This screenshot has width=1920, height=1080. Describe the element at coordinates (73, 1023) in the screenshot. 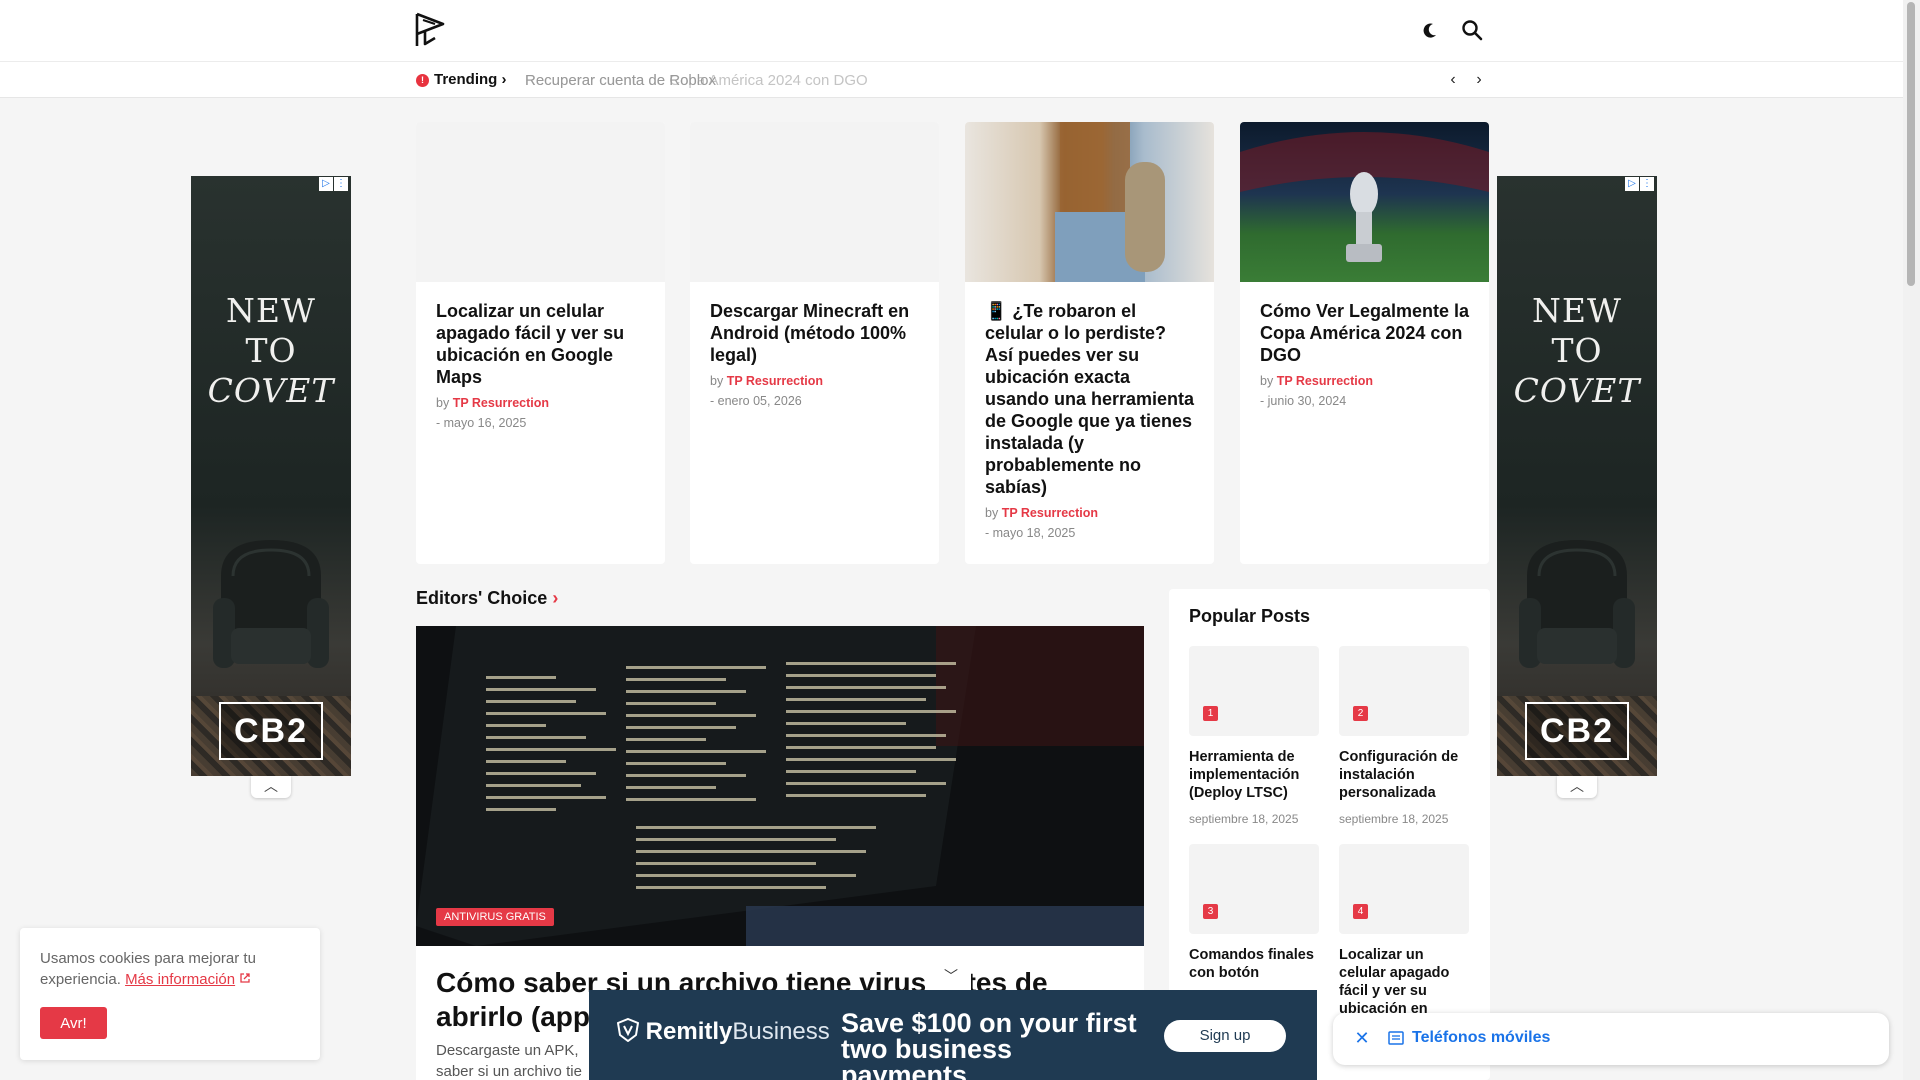

I see `cookie-accept-button: Avr!` at that location.